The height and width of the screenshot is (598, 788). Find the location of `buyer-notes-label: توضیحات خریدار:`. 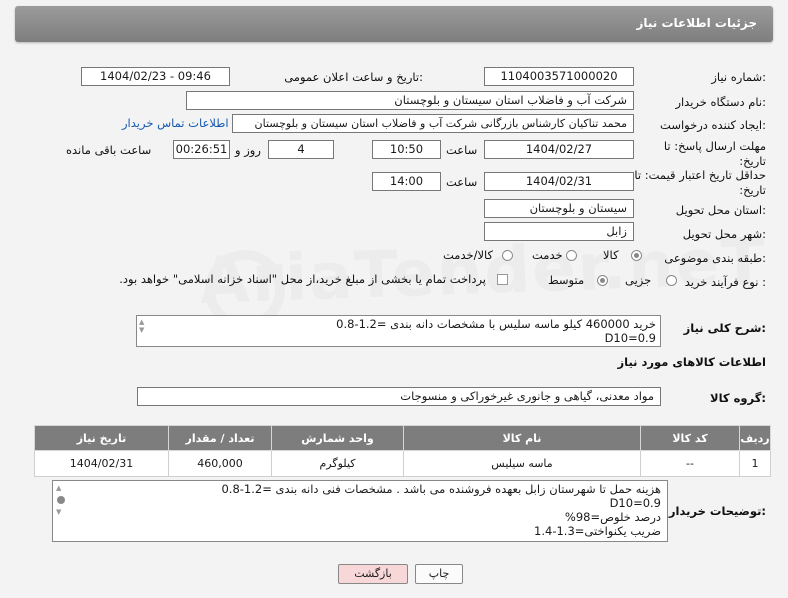

buyer-notes-label: توضیحات خریدار: is located at coordinates (717, 511).